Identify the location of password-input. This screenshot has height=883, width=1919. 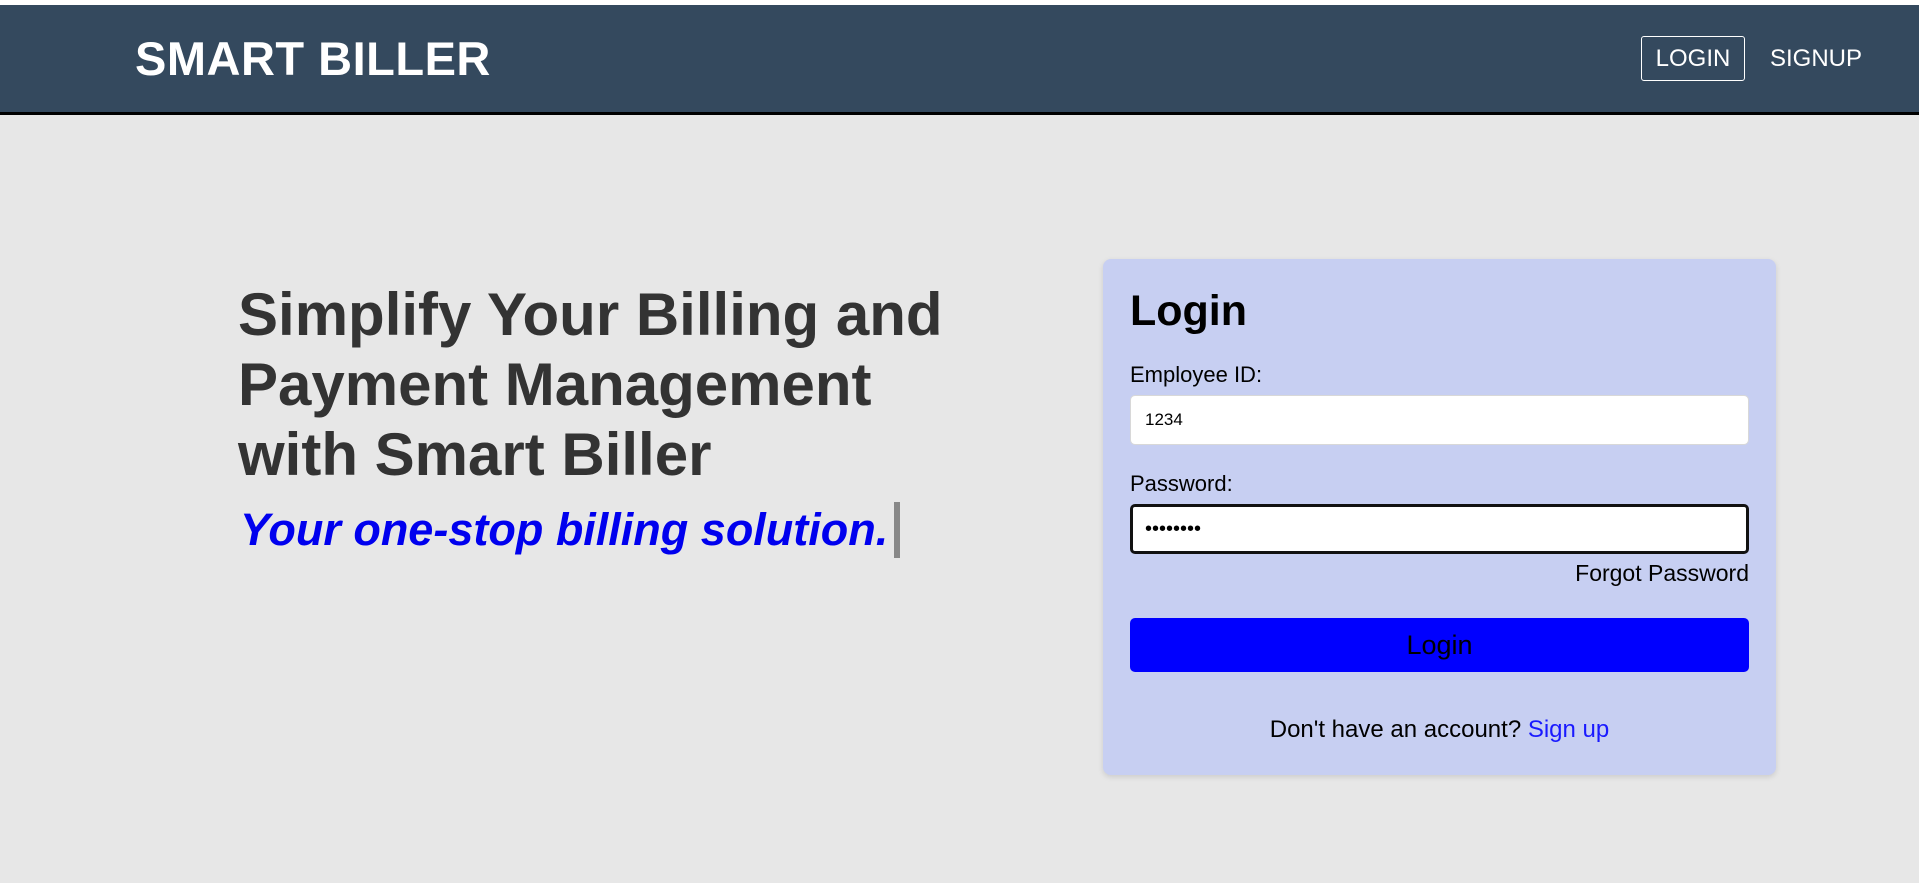
(1439, 529).